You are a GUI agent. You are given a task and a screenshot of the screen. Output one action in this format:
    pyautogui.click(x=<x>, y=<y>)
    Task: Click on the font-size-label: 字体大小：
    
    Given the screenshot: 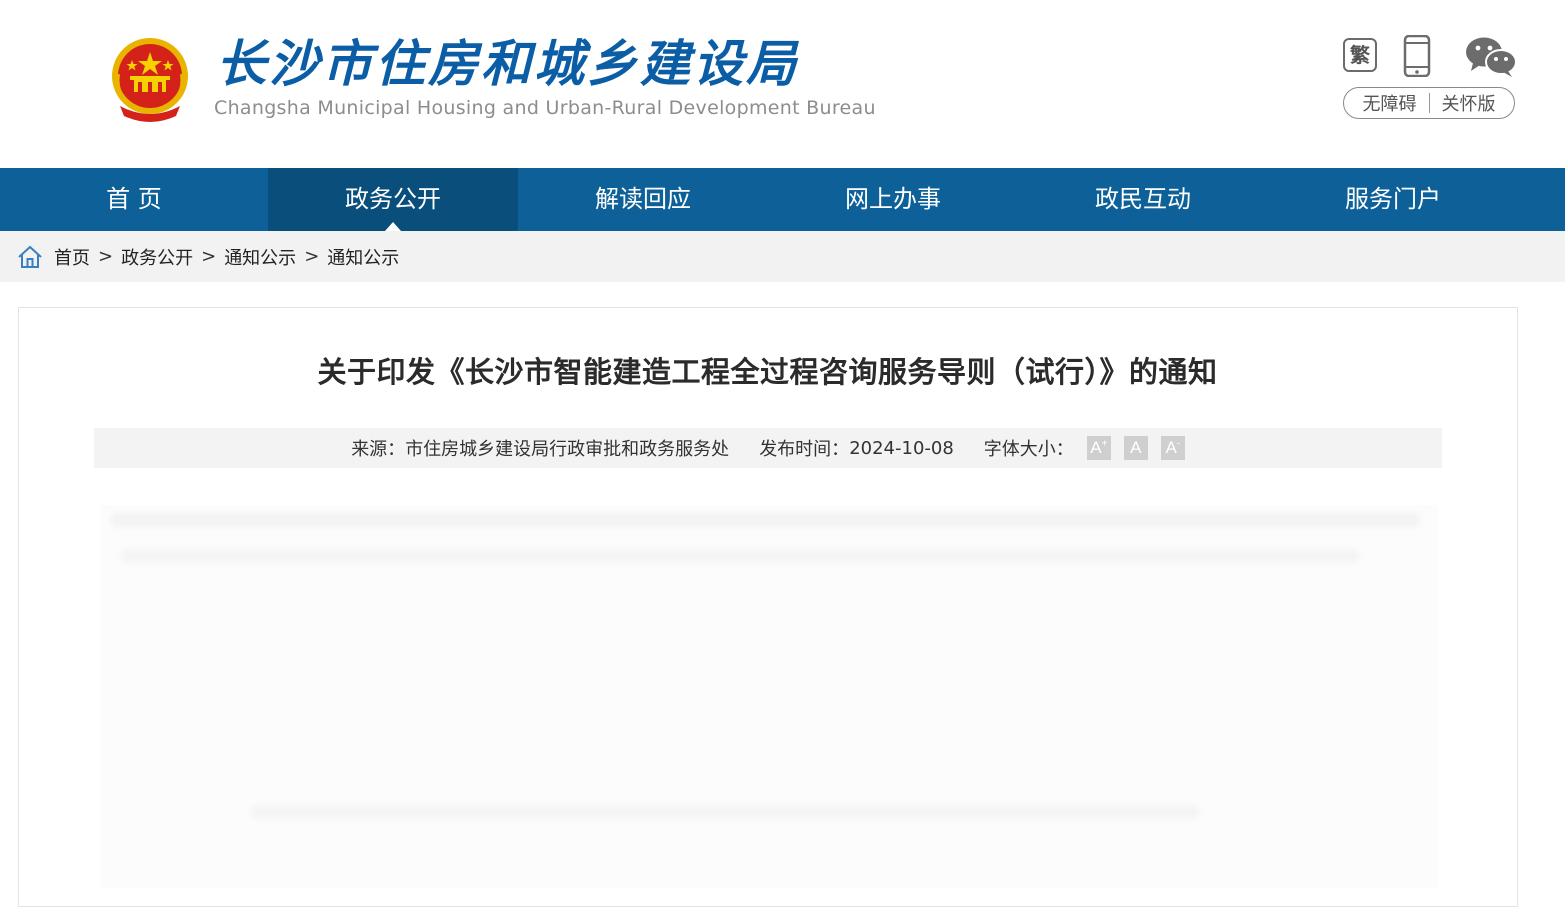 What is the action you would take?
    pyautogui.click(x=1028, y=449)
    